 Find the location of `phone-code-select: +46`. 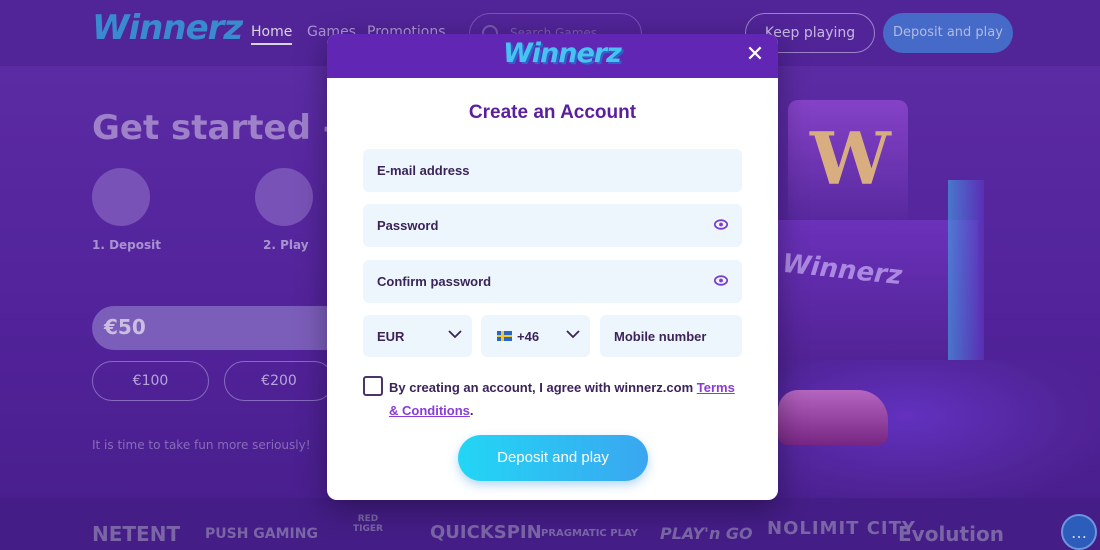

phone-code-select: +46 is located at coordinates (535, 336).